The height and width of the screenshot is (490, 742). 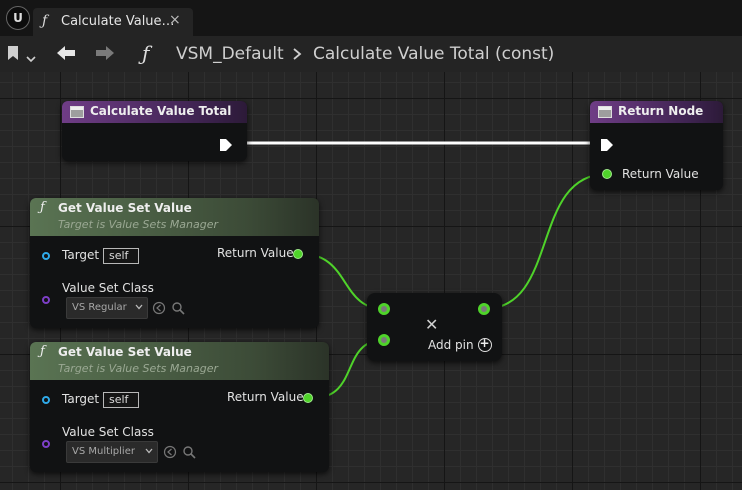 I want to click on function-entry-icon, so click(x=77, y=112).